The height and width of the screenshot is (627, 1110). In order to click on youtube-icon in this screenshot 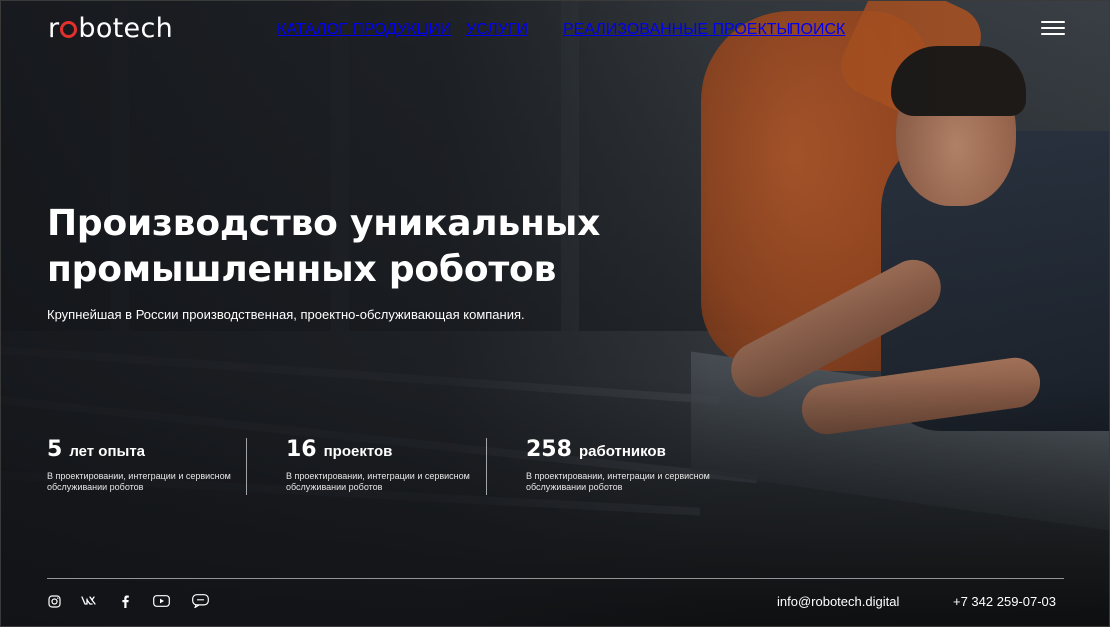, I will do `click(161, 601)`.